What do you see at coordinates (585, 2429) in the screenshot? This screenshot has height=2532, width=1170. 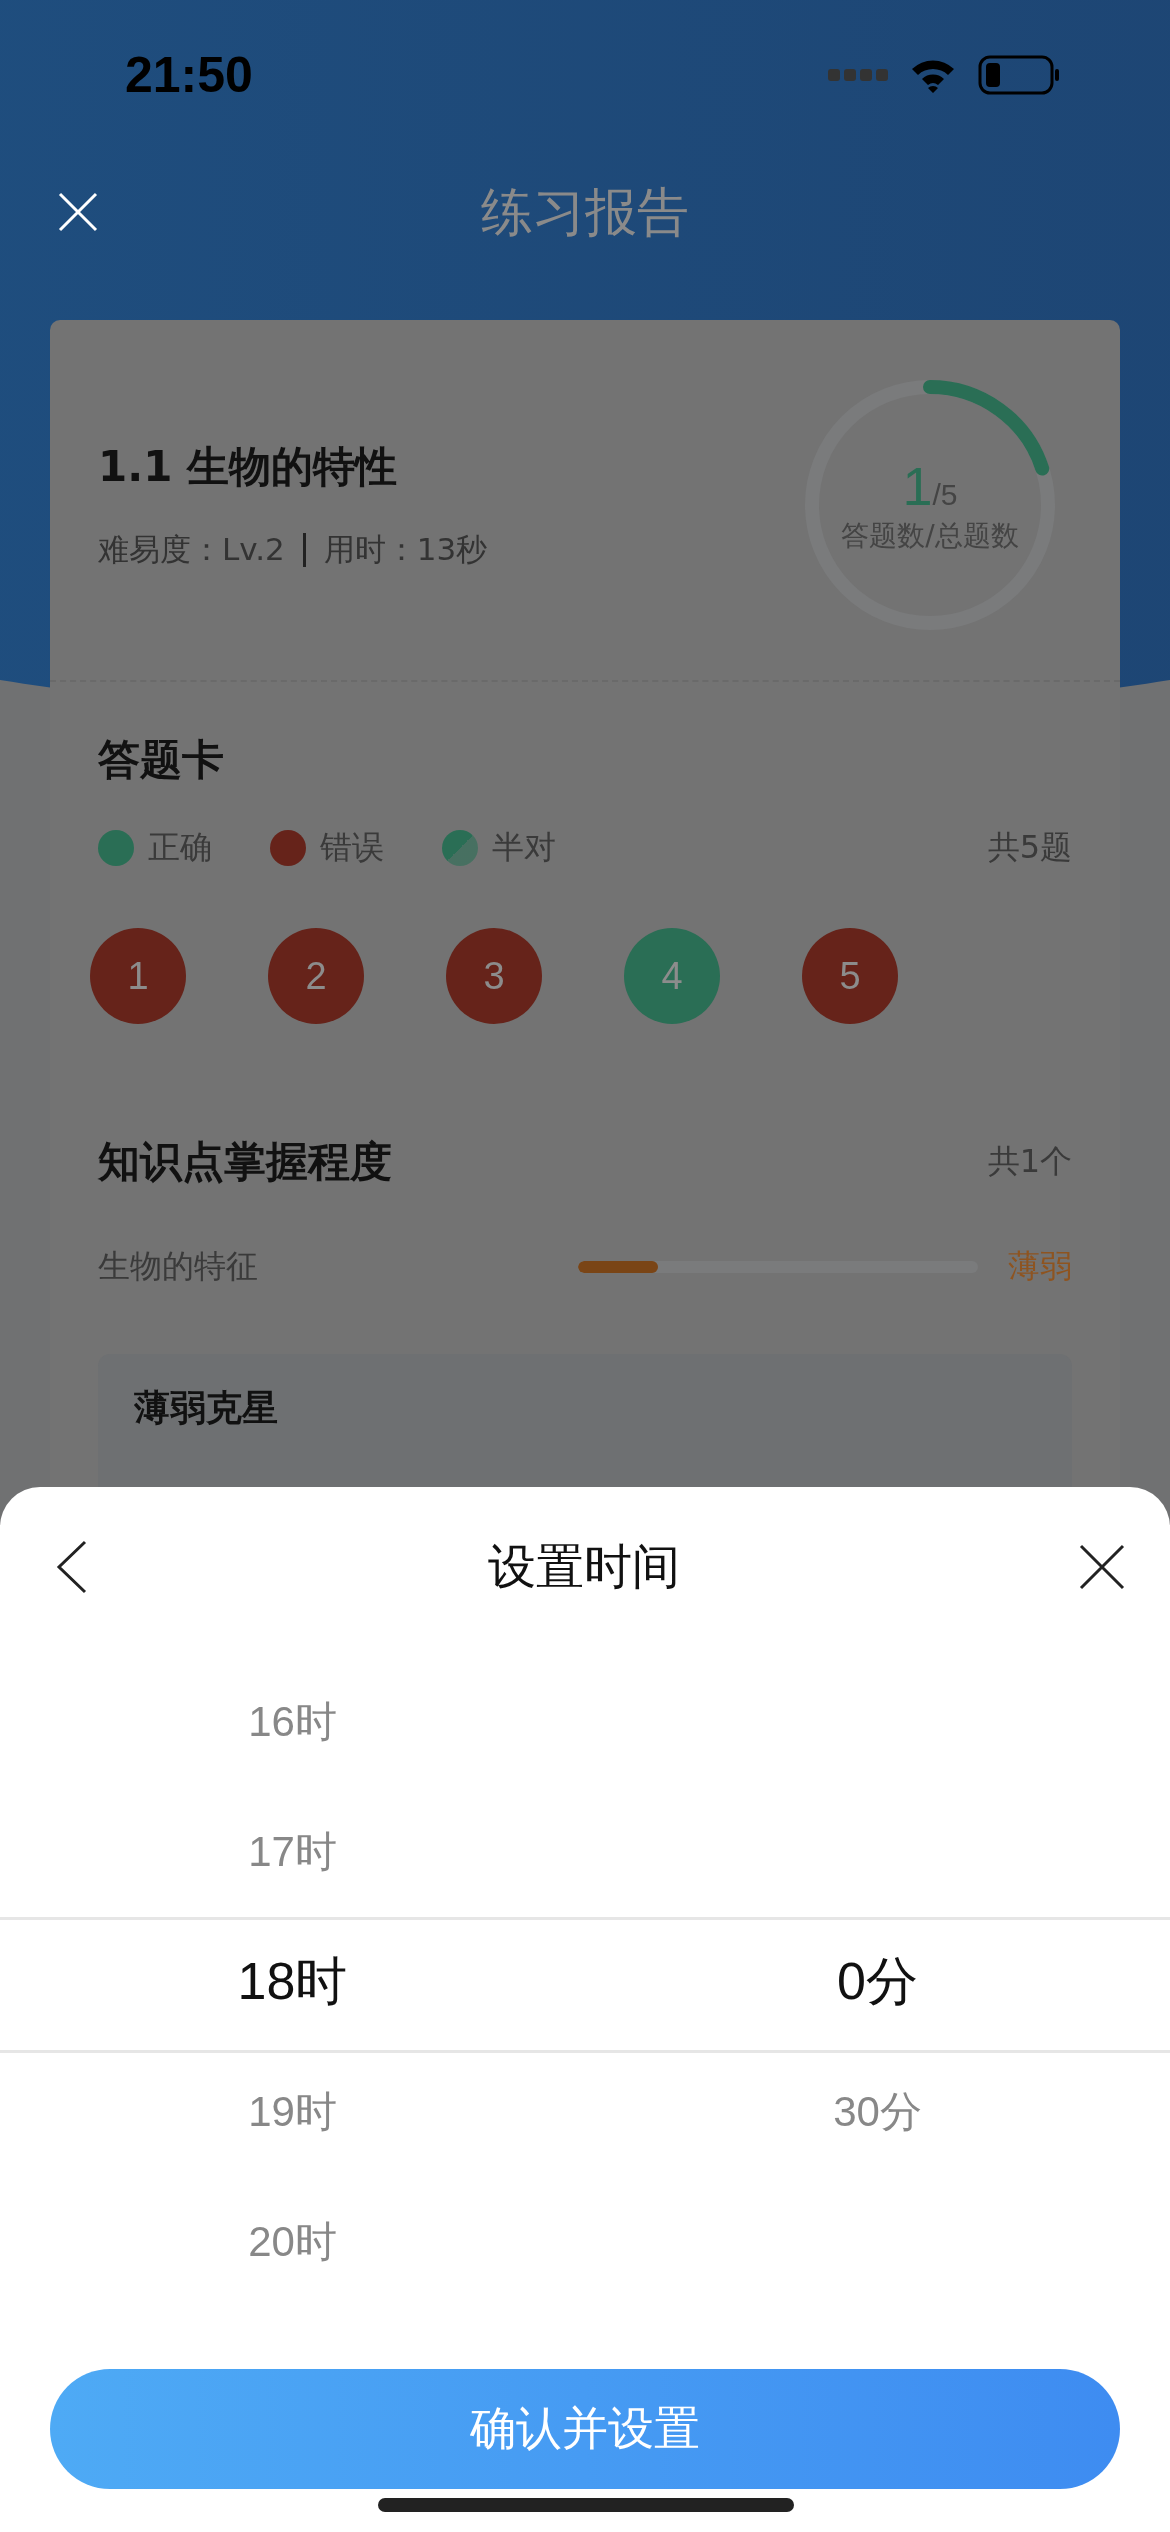 I see `confirm-button: 确认并设置` at bounding box center [585, 2429].